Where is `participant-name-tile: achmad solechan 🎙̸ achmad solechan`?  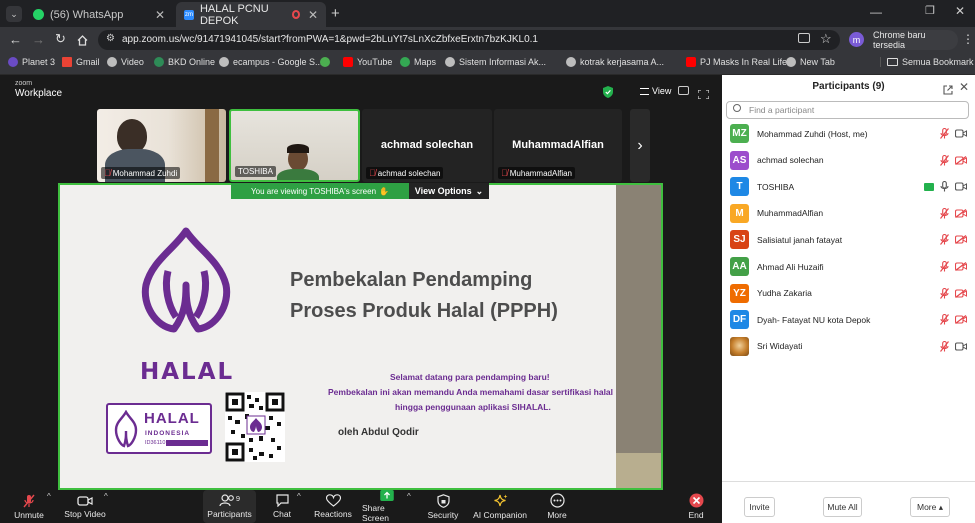 participant-name-tile: achmad solechan 🎙̸ achmad solechan is located at coordinates (427, 145).